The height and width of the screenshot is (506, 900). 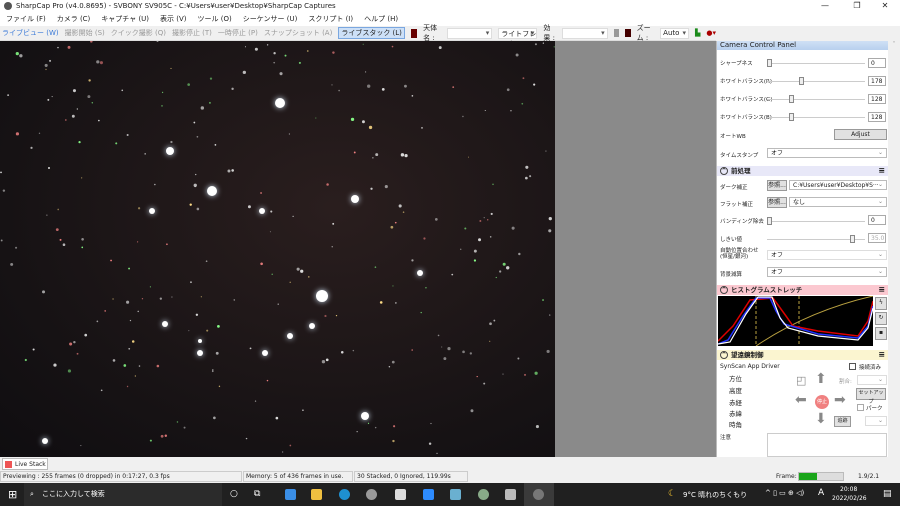 What do you see at coordinates (400, 494) in the screenshot?
I see `store-icon` at bounding box center [400, 494].